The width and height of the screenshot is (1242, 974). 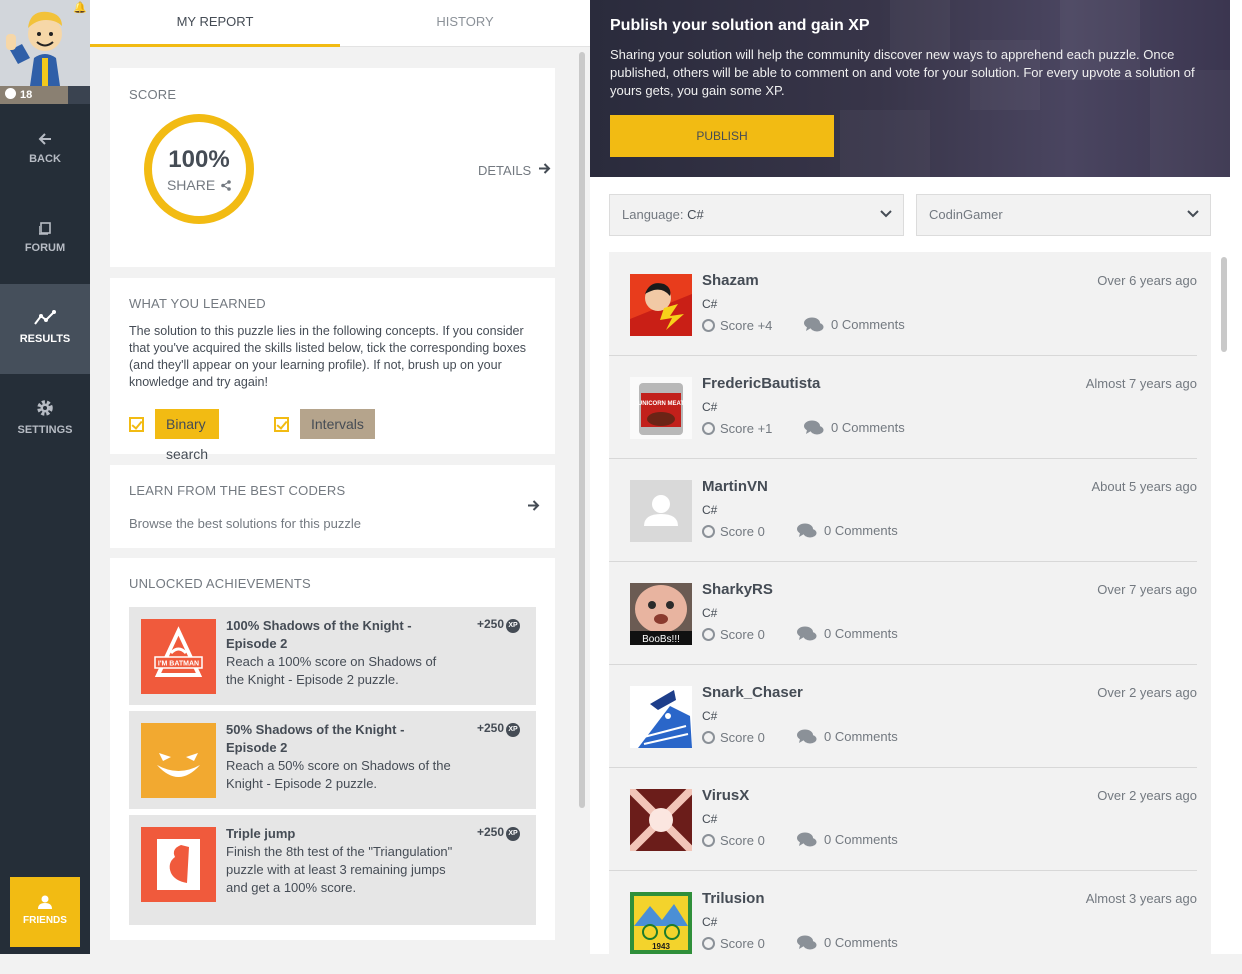 What do you see at coordinates (661, 946) in the screenshot?
I see `svg-text: 1943` at bounding box center [661, 946].